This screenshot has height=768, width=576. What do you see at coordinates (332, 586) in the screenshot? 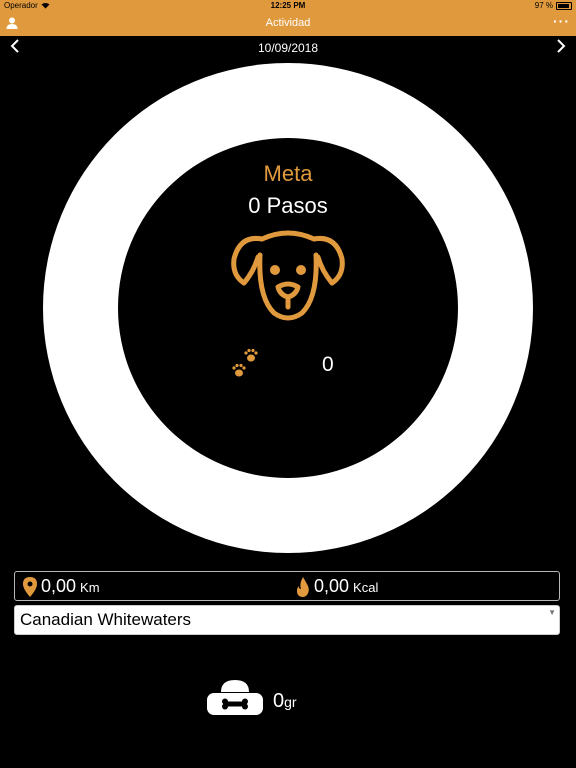
I see `calories-value: 0,00` at bounding box center [332, 586].